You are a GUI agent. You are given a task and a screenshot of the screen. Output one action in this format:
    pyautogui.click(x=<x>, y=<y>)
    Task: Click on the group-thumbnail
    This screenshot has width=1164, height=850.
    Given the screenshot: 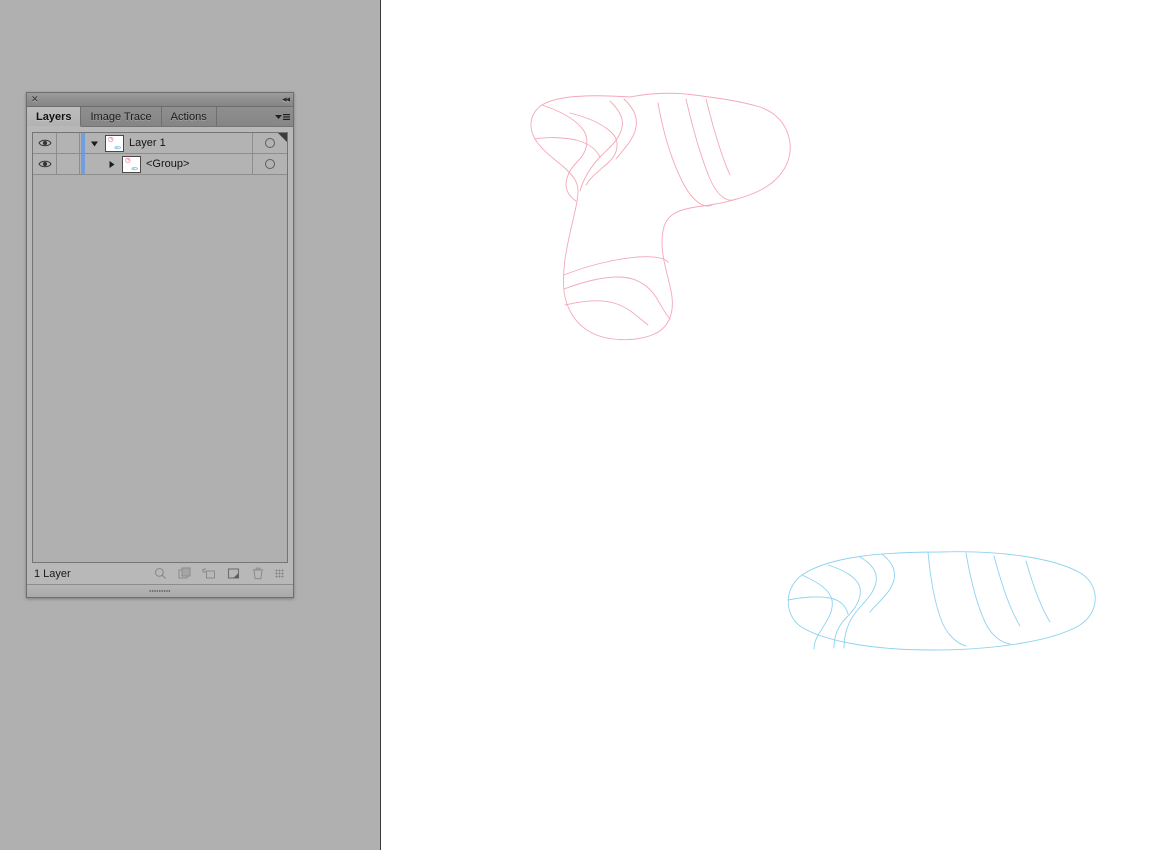 What is the action you would take?
    pyautogui.click(x=131, y=164)
    